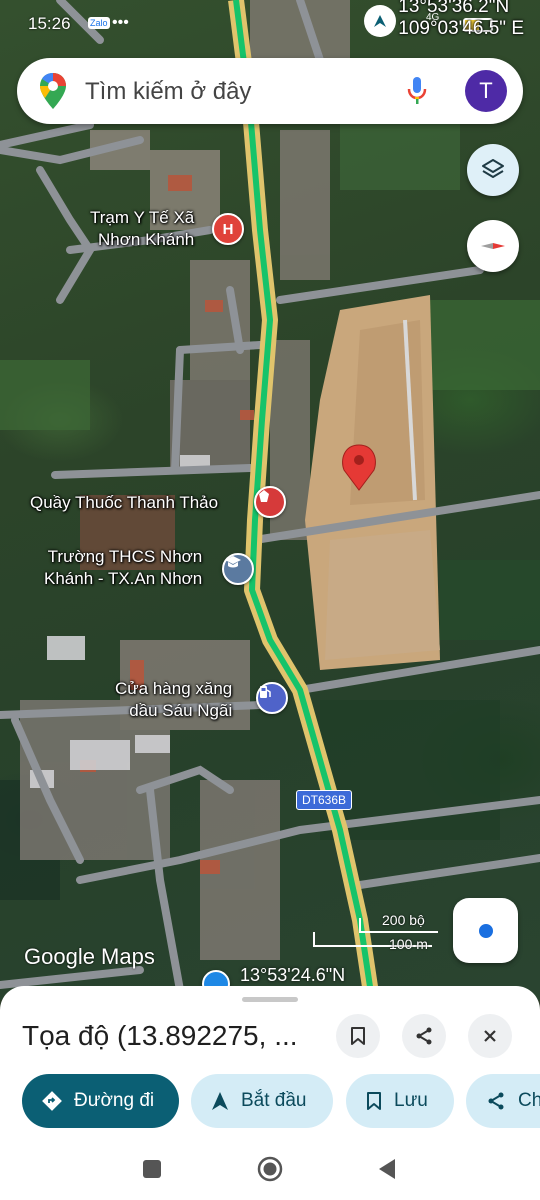 This screenshot has height=1200, width=540. I want to click on scale-bottom-label: 100 m, so click(408, 944).